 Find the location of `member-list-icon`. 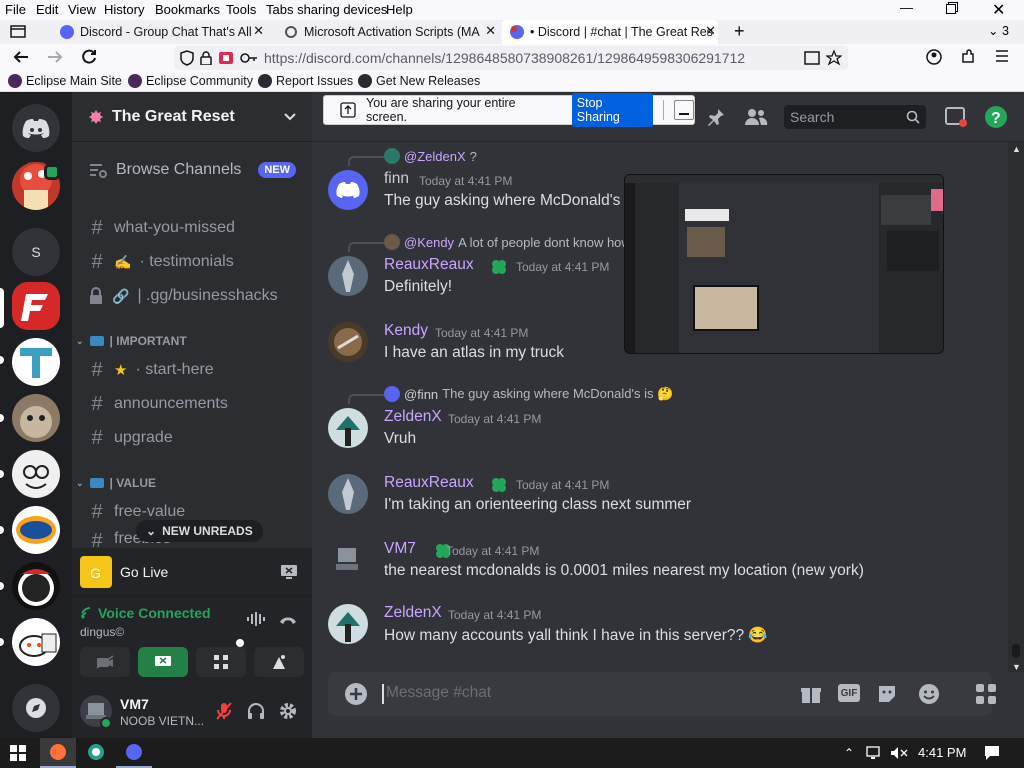

member-list-icon is located at coordinates (756, 117).